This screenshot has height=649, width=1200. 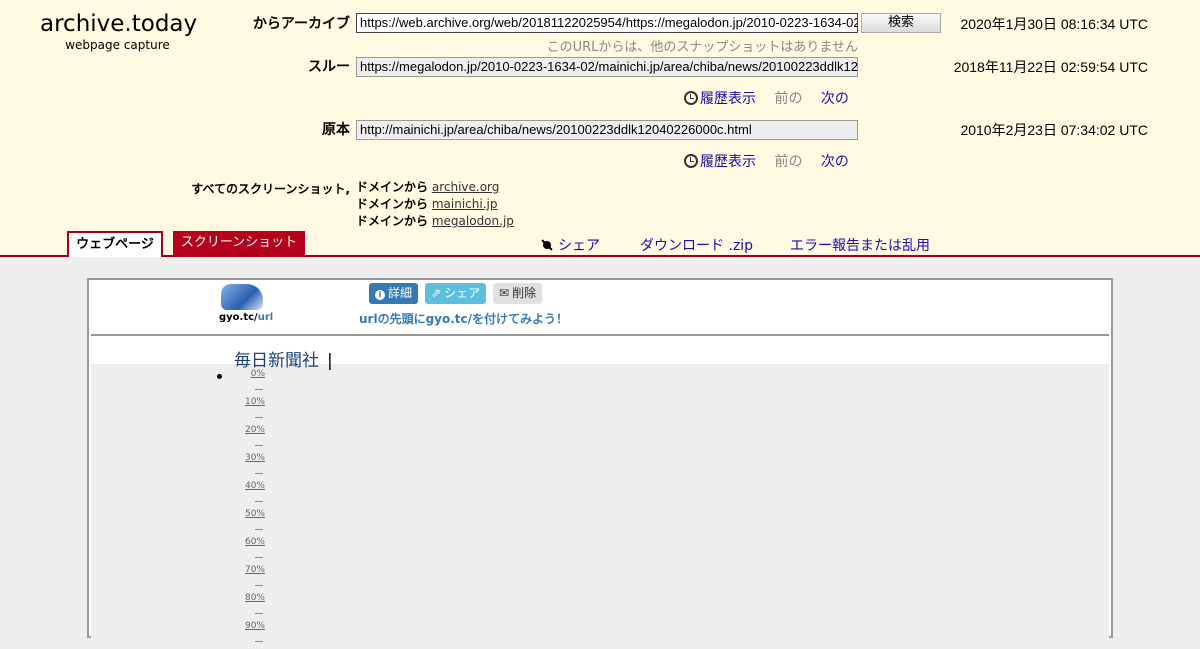 I want to click on detail-button: i 詳細, so click(x=394, y=293).